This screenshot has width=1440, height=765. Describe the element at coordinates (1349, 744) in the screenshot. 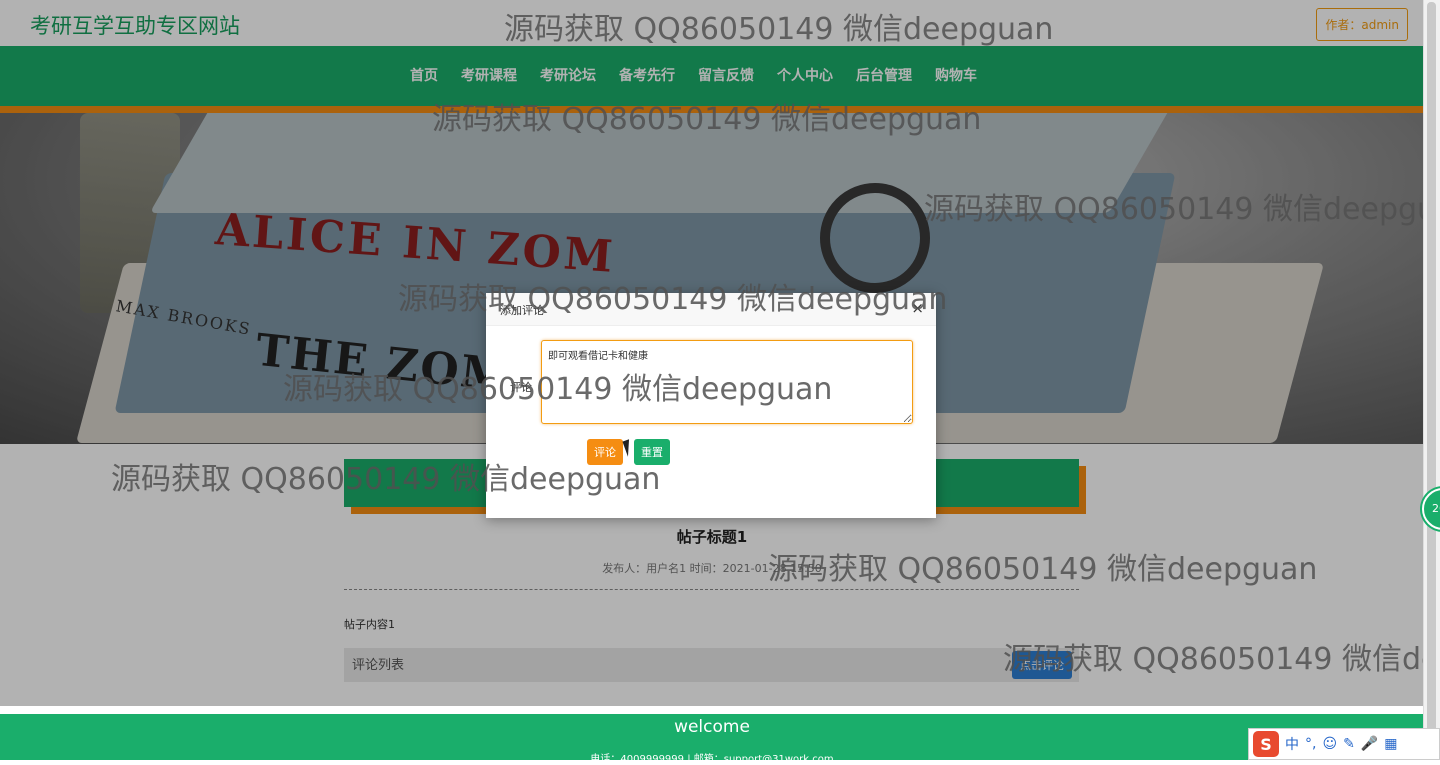

I see `pen-icon: ✎` at that location.